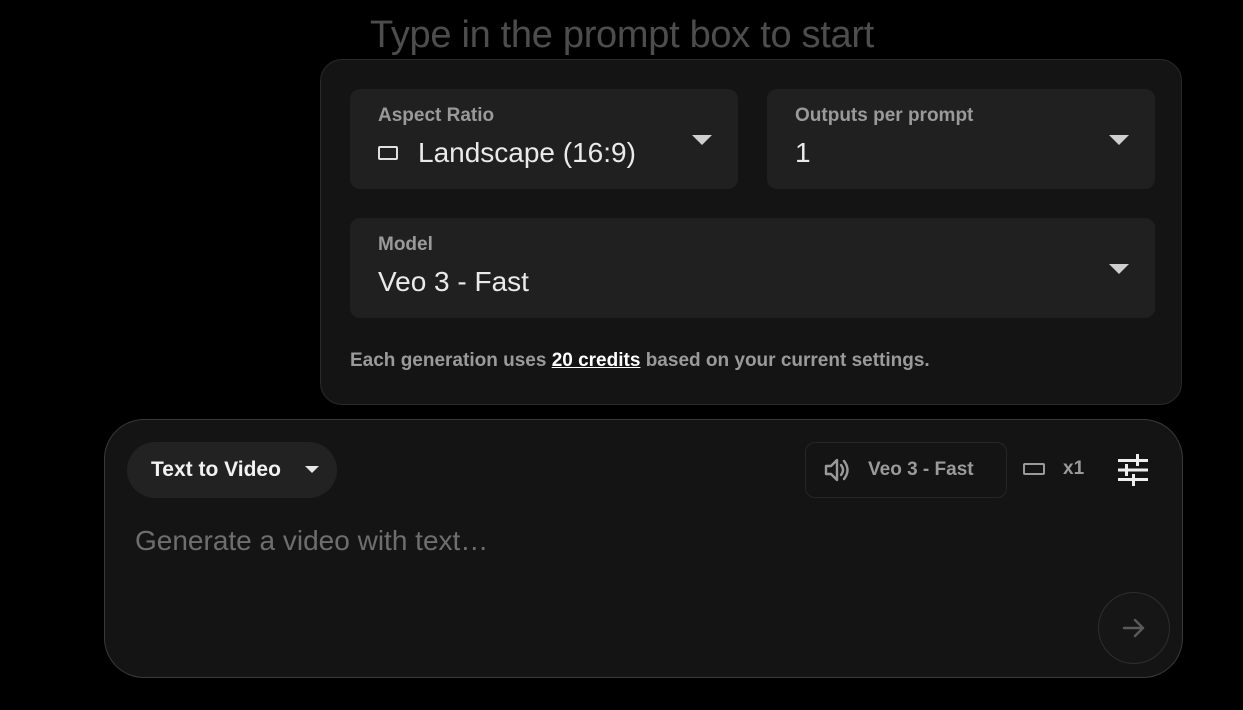 Image resolution: width=1243 pixels, height=710 pixels. What do you see at coordinates (785, 360) in the screenshot?
I see `credits-note-suffix: based on your current settings.` at bounding box center [785, 360].